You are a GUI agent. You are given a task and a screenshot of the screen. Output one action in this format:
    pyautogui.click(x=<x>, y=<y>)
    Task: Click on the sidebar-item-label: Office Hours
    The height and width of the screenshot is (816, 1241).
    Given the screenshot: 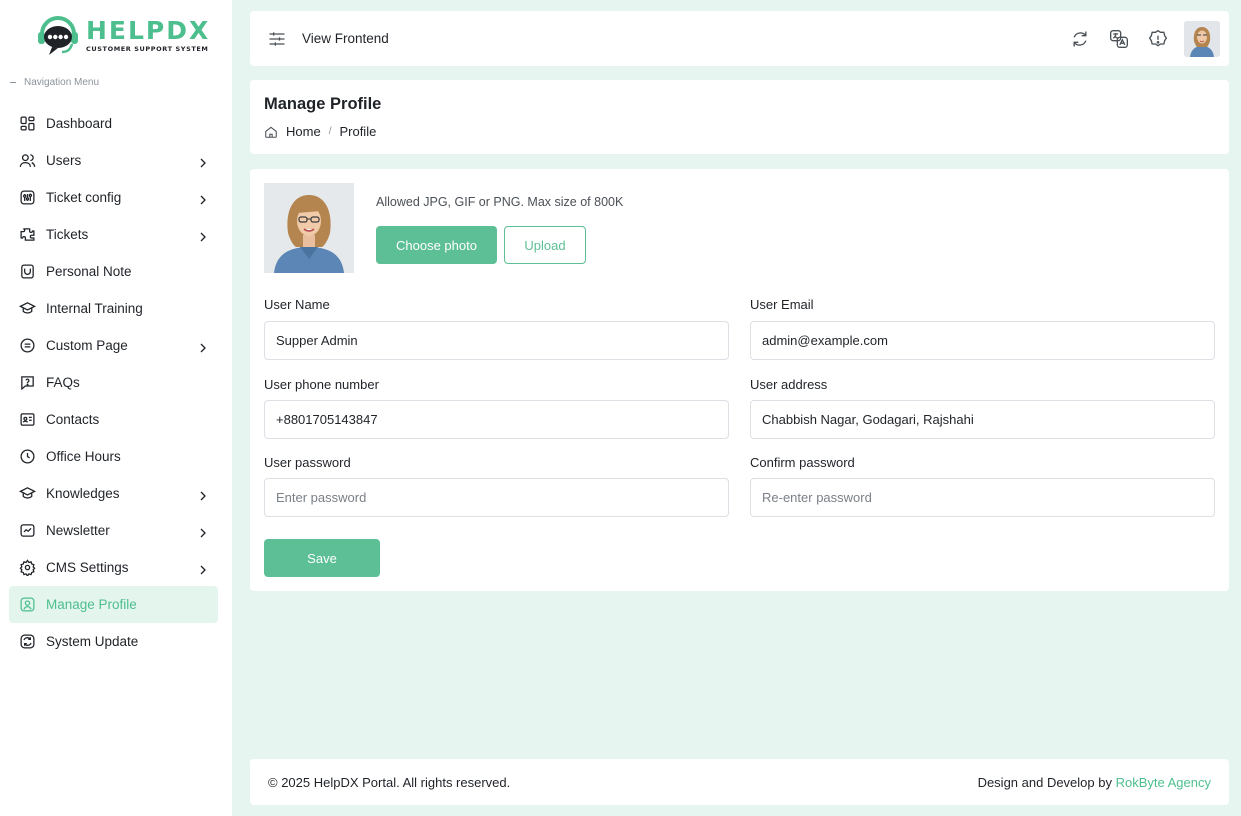 What is the action you would take?
    pyautogui.click(x=83, y=456)
    